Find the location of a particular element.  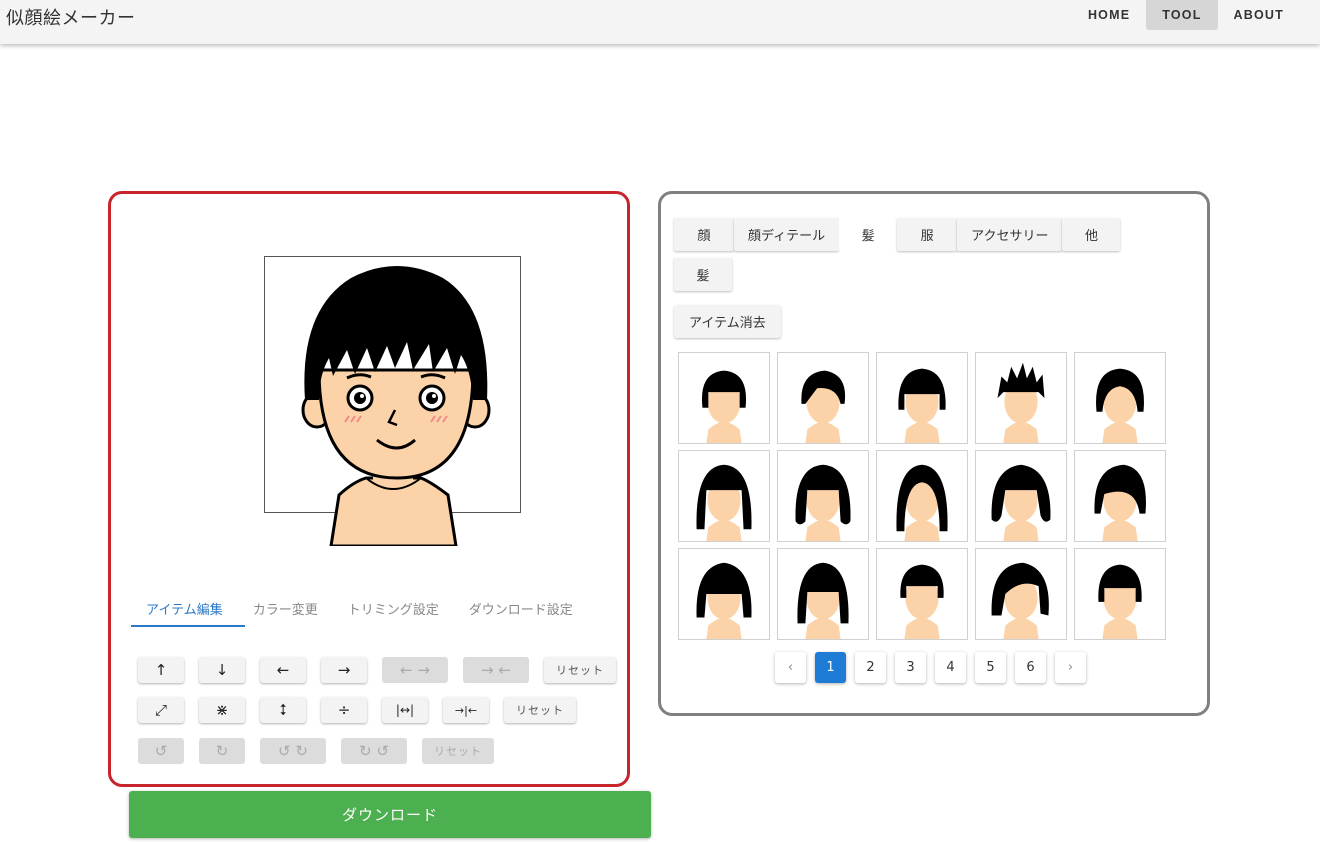

prev-page-button: ‹ is located at coordinates (790, 667).